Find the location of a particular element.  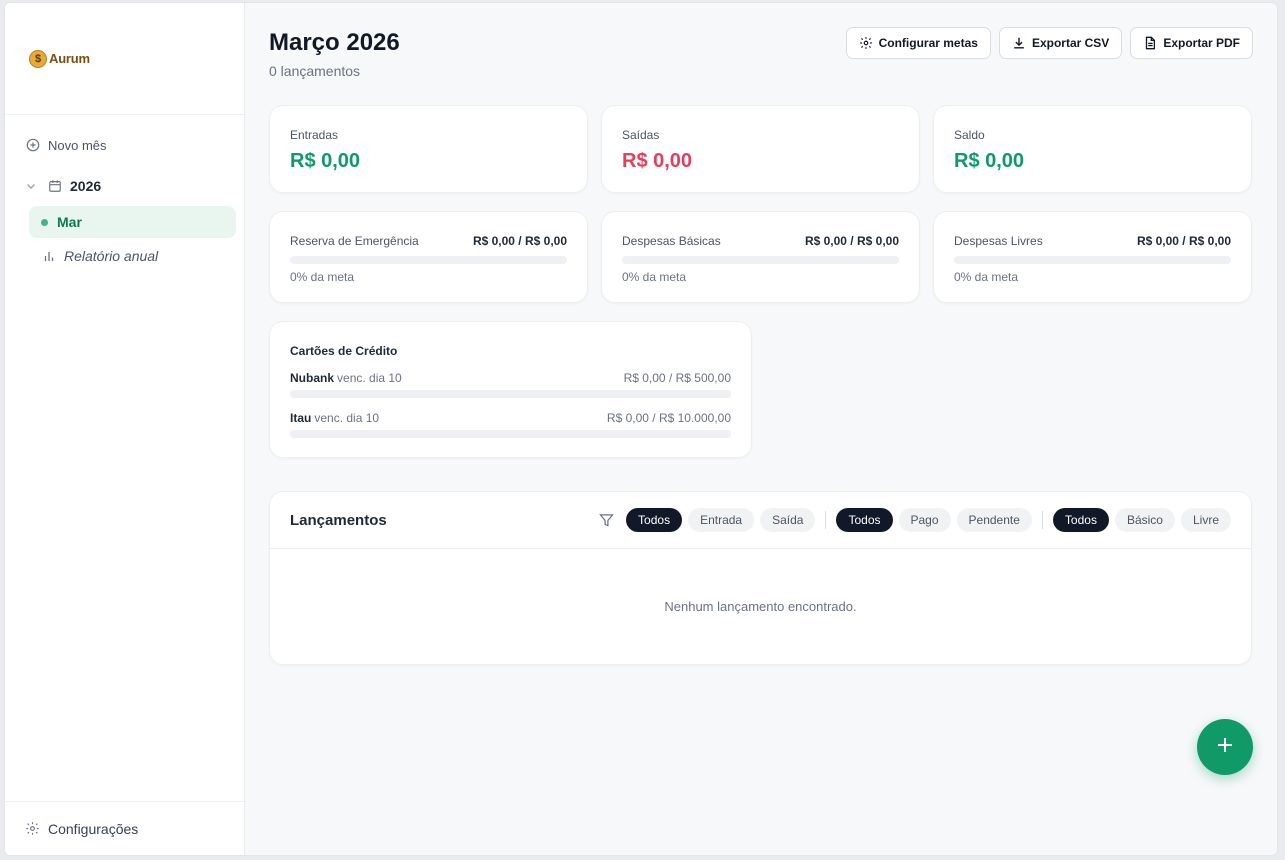

active-dot is located at coordinates (44, 222).